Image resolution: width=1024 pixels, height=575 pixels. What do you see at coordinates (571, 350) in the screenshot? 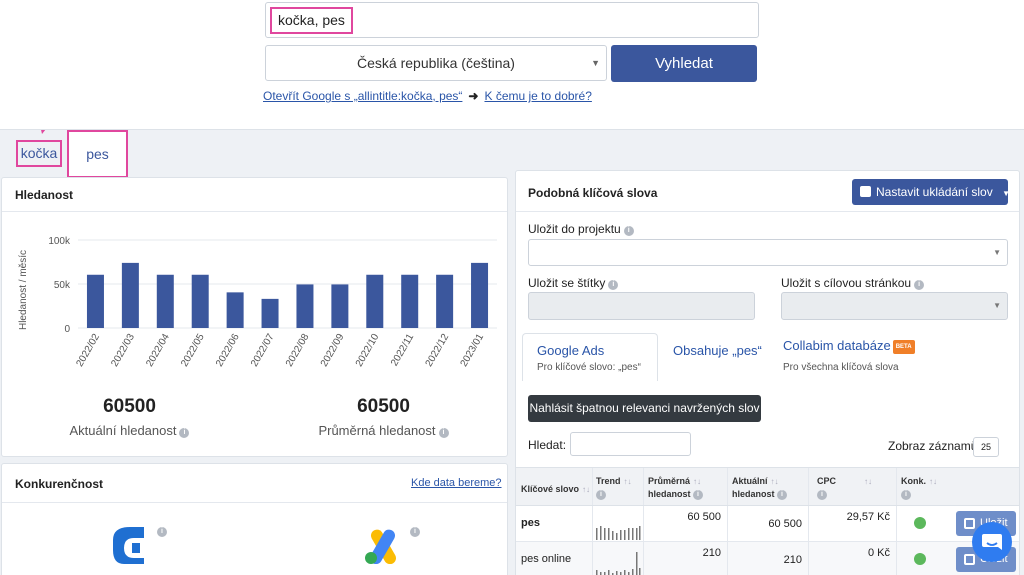
I see `tab-google-ads-label: Google Ads` at bounding box center [571, 350].